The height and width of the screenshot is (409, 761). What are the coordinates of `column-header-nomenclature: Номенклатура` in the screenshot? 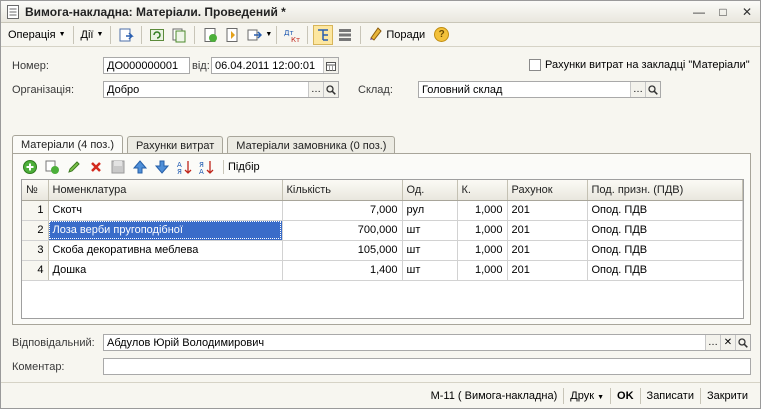 It's located at (165, 190).